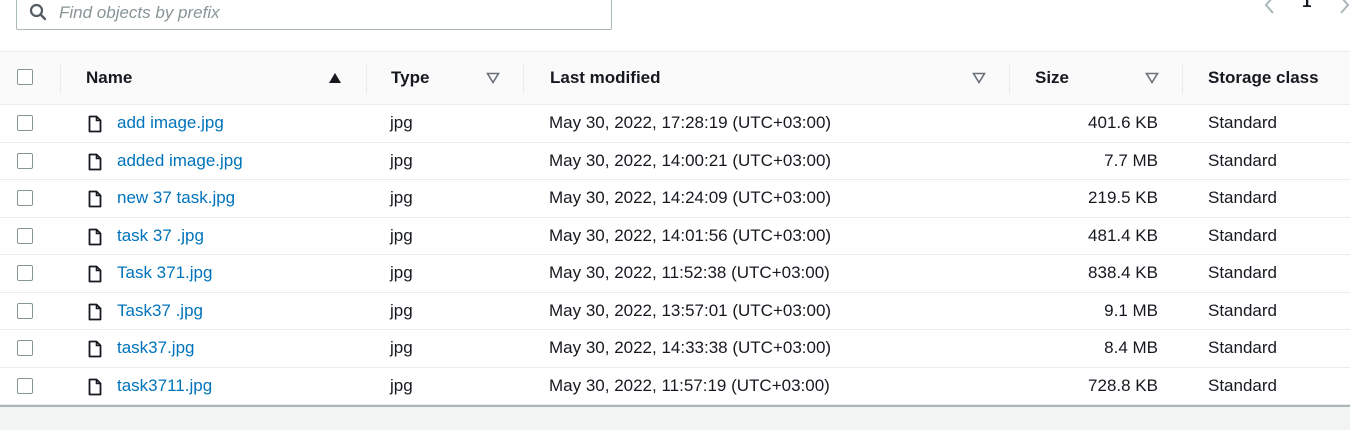  What do you see at coordinates (109, 78) in the screenshot?
I see `column-header-name: Name` at bounding box center [109, 78].